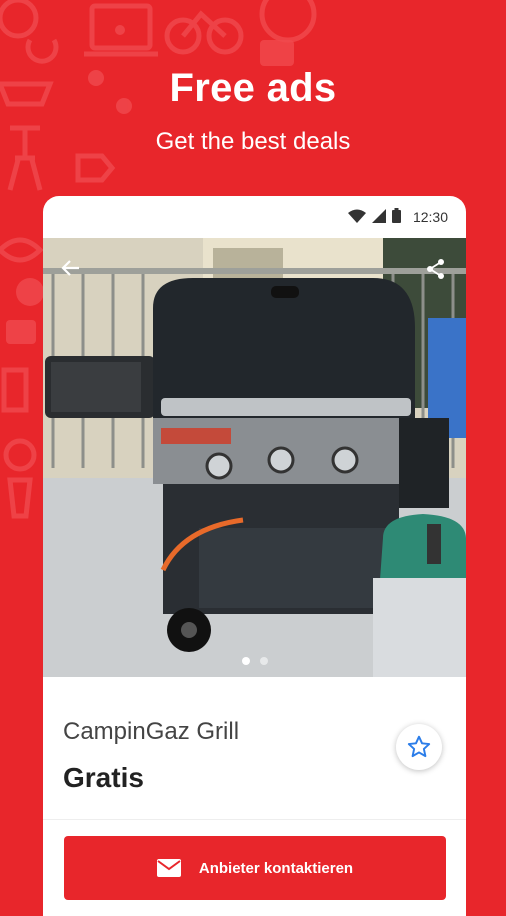 The image size is (506, 916). I want to click on share-icon, so click(440, 272).